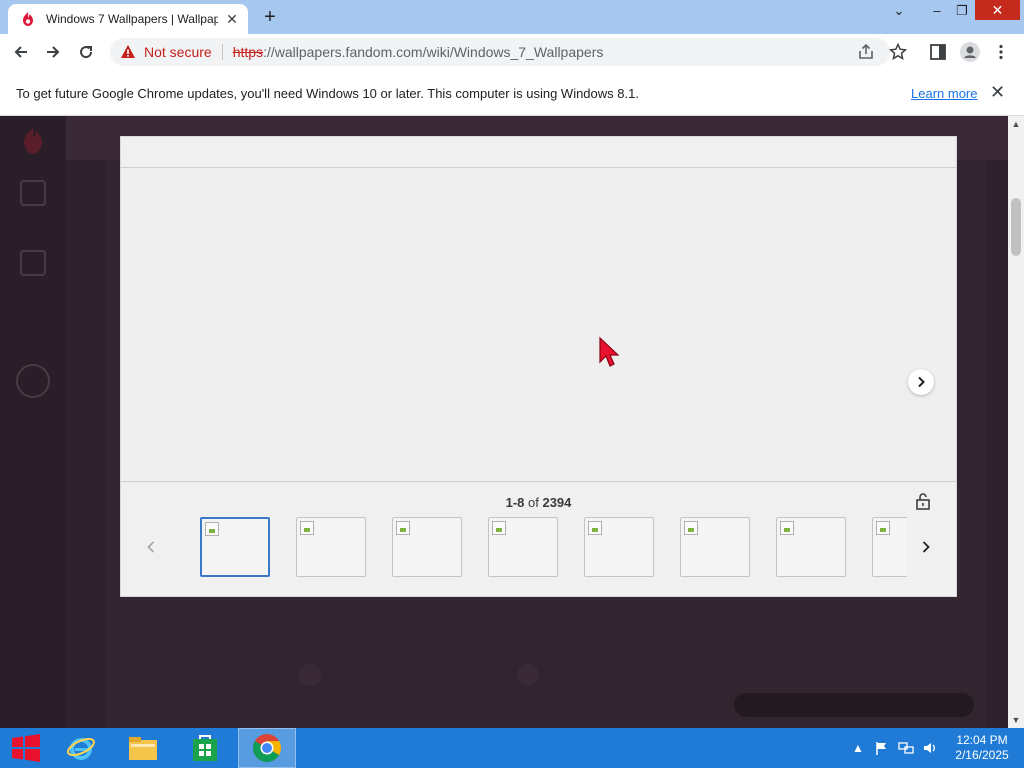  I want to click on clock-time: 12:04 PM, so click(982, 740).